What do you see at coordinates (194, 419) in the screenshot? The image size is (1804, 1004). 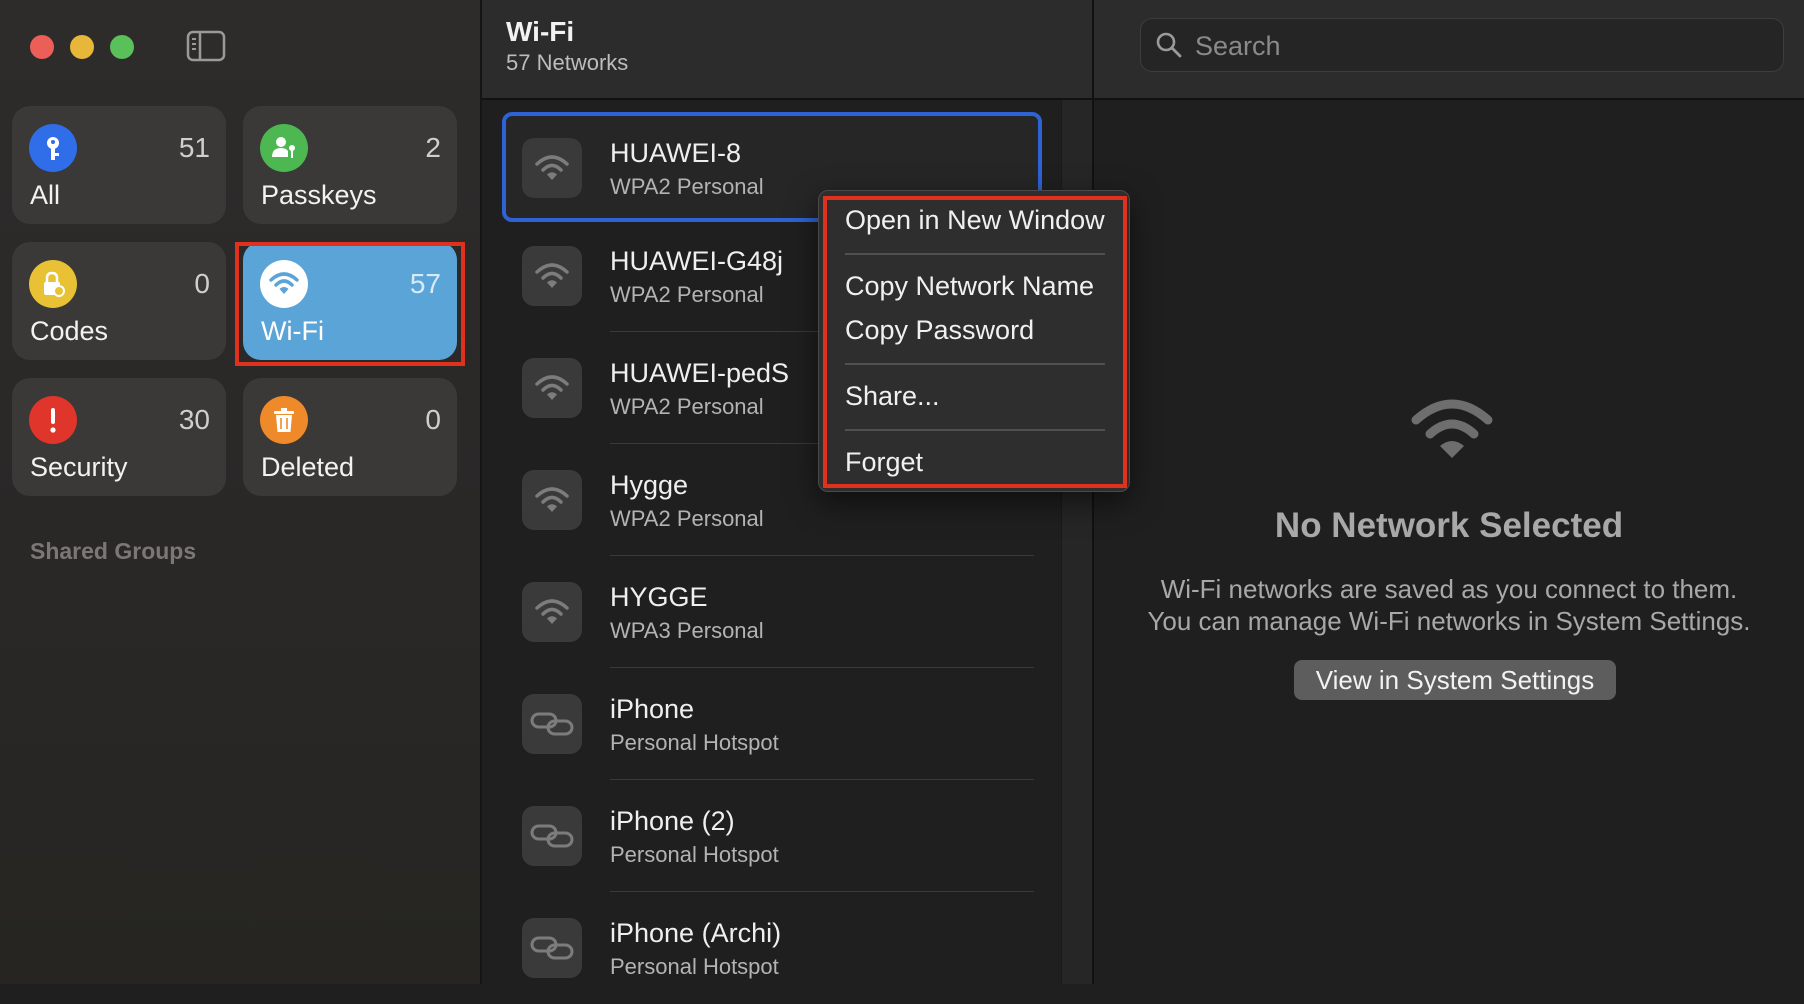 I see `category-count: 30` at bounding box center [194, 419].